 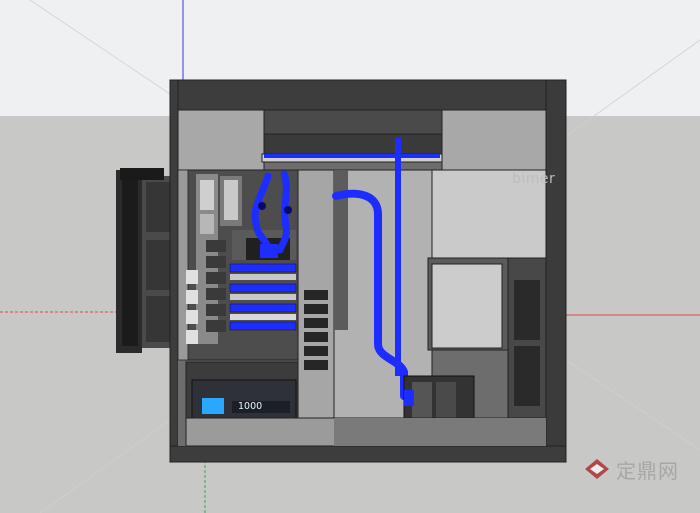 I want to click on case-floor-dark, so click(x=440, y=432).